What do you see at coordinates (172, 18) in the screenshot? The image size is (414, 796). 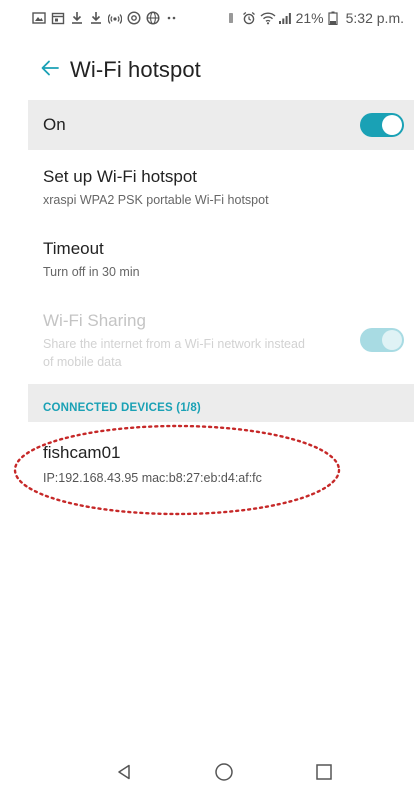 I see `more-notifications-icon` at bounding box center [172, 18].